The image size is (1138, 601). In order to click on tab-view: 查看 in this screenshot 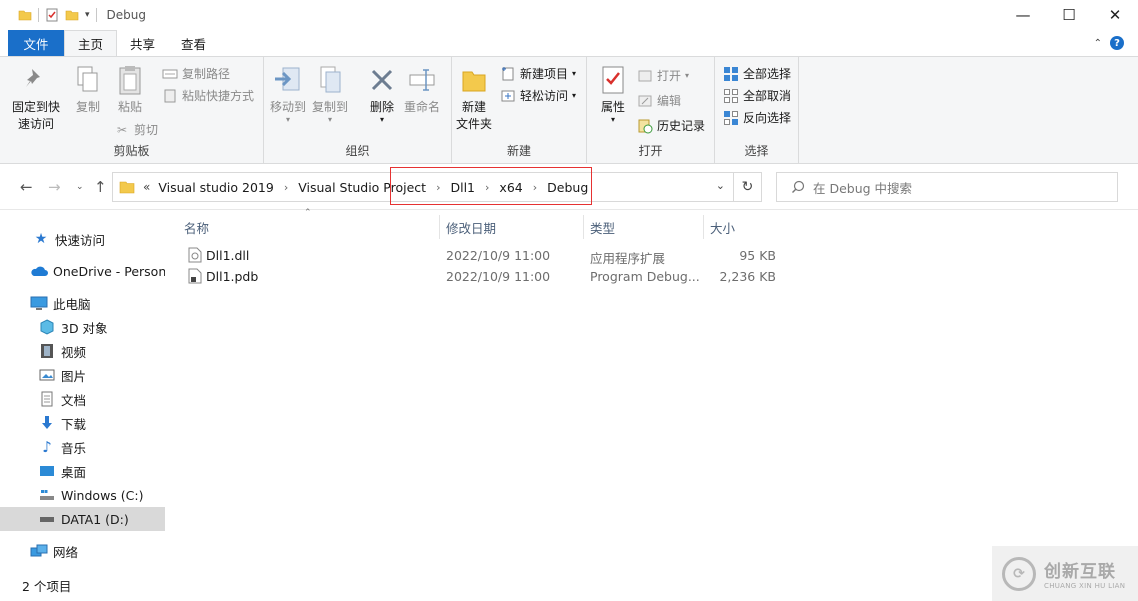, I will do `click(193, 43)`.